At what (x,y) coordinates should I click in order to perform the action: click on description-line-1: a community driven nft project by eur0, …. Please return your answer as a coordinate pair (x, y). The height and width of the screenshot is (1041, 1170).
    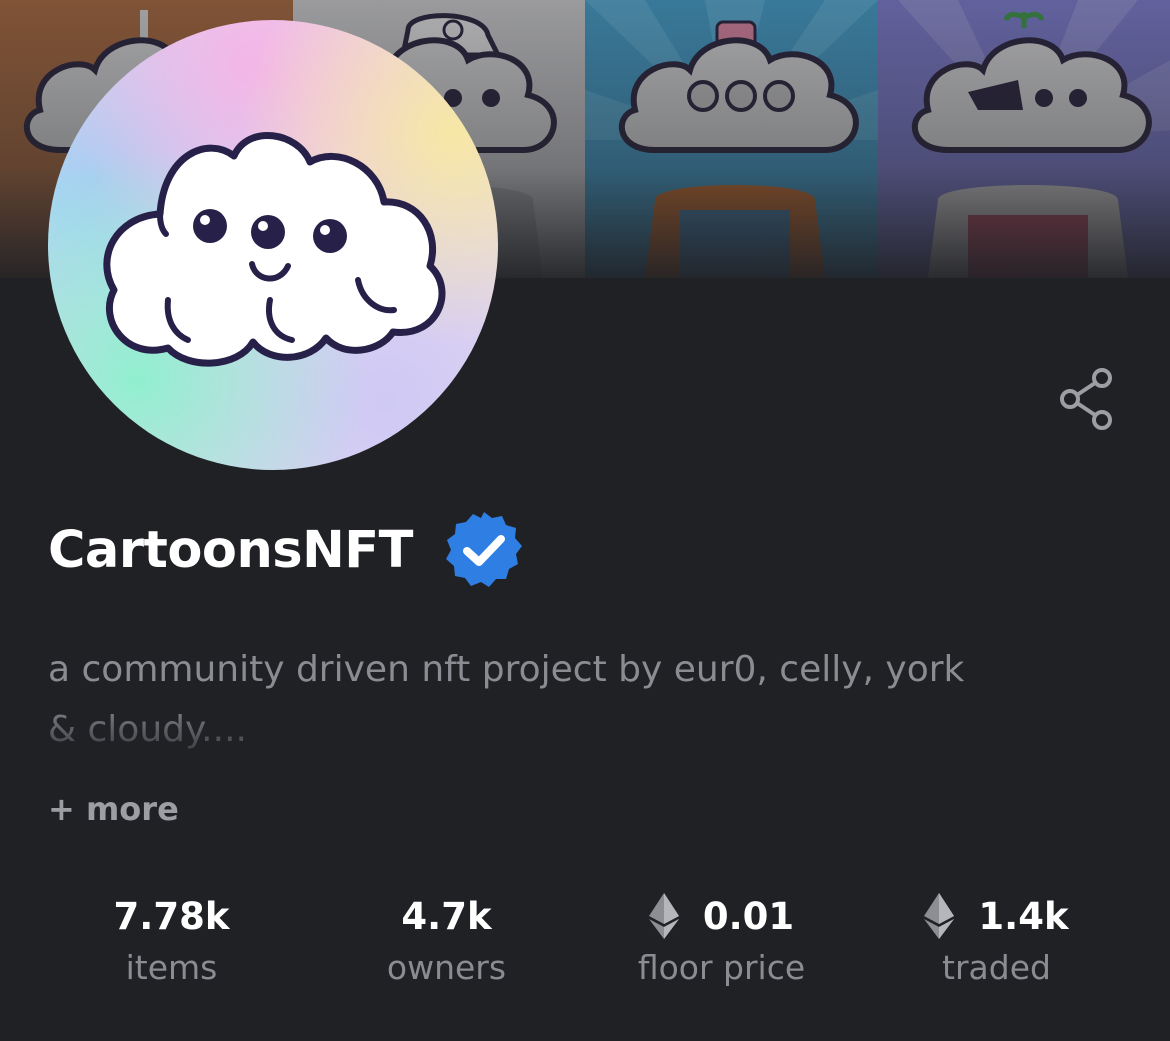
    Looking at the image, I should click on (506, 669).